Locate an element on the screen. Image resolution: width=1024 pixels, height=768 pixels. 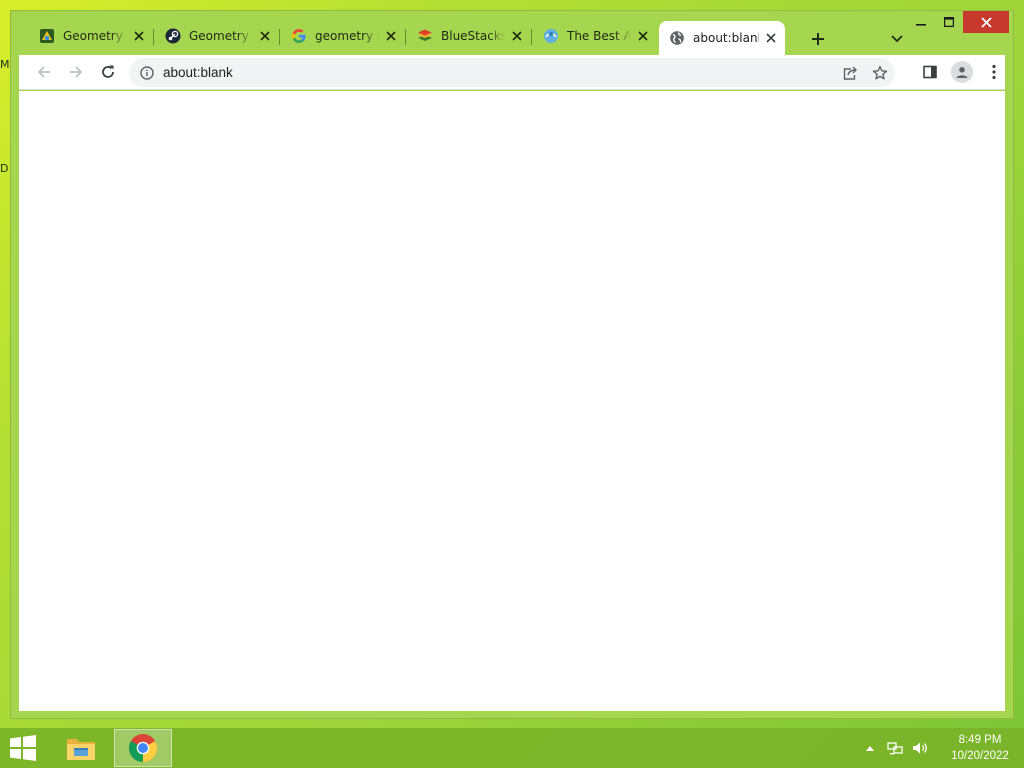
tab-geometry-dash-1: Geometry Dash is located at coordinates (91, 36).